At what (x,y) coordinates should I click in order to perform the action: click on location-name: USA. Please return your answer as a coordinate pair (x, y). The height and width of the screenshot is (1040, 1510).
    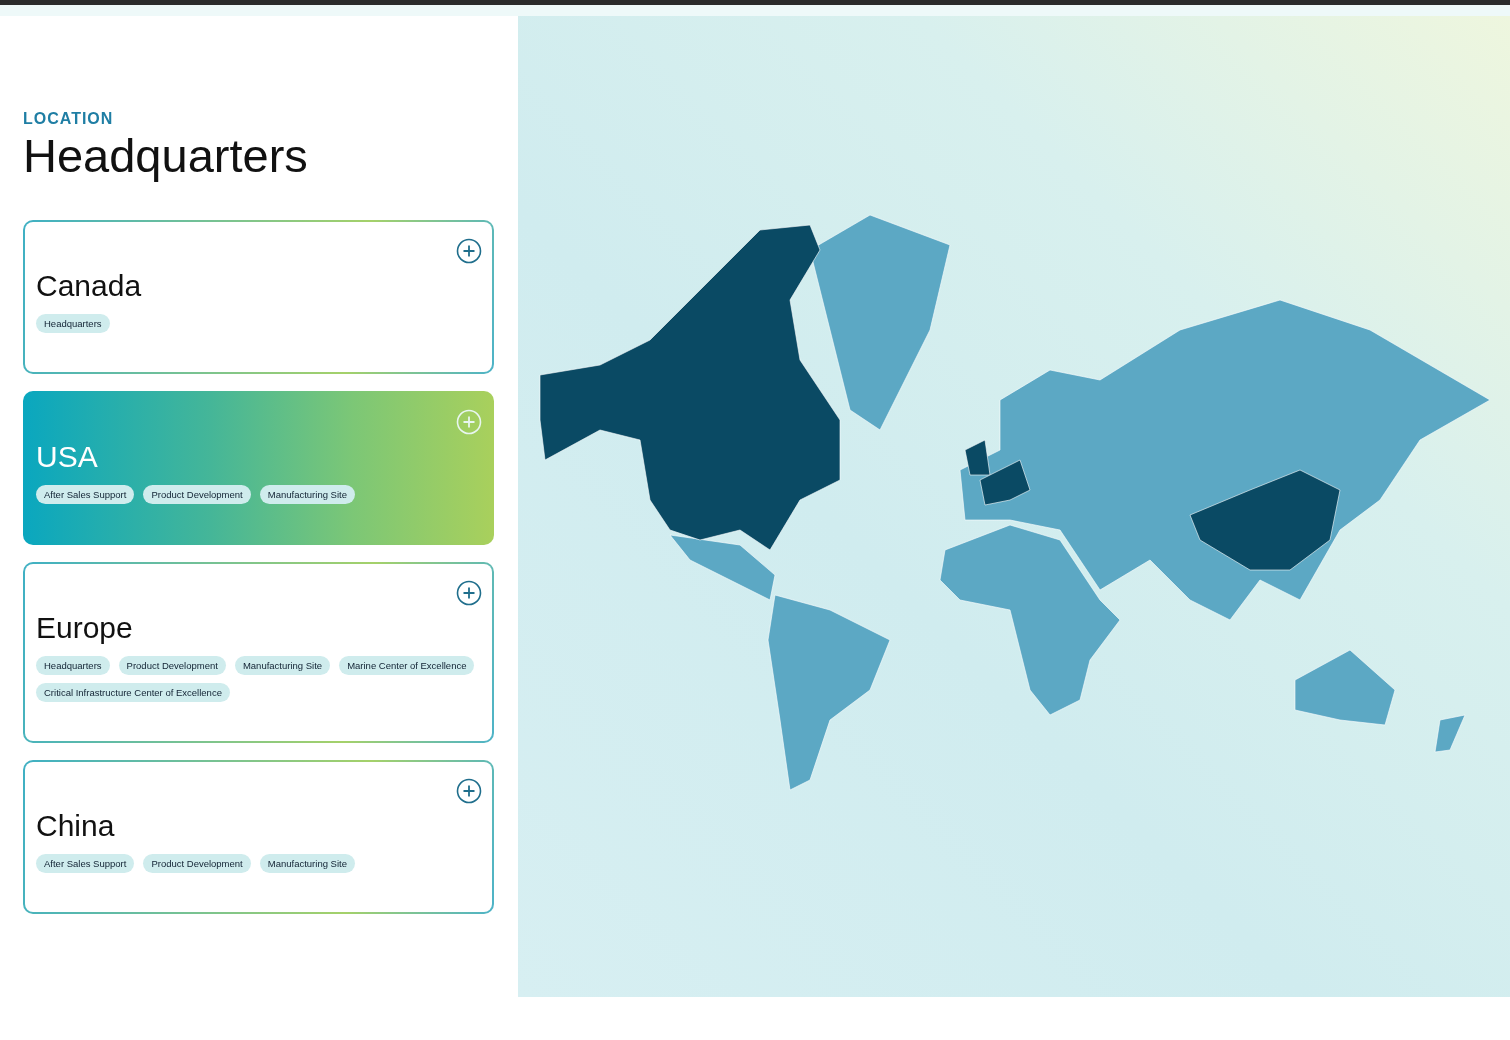
    Looking at the image, I should click on (67, 457).